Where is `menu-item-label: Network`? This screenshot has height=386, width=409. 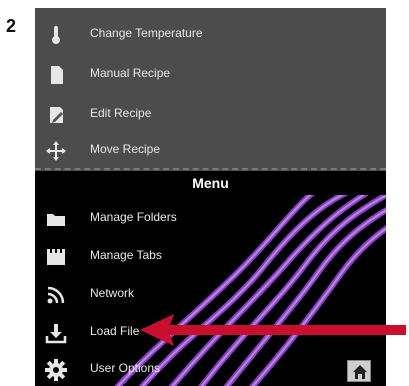 menu-item-label: Network is located at coordinates (112, 293).